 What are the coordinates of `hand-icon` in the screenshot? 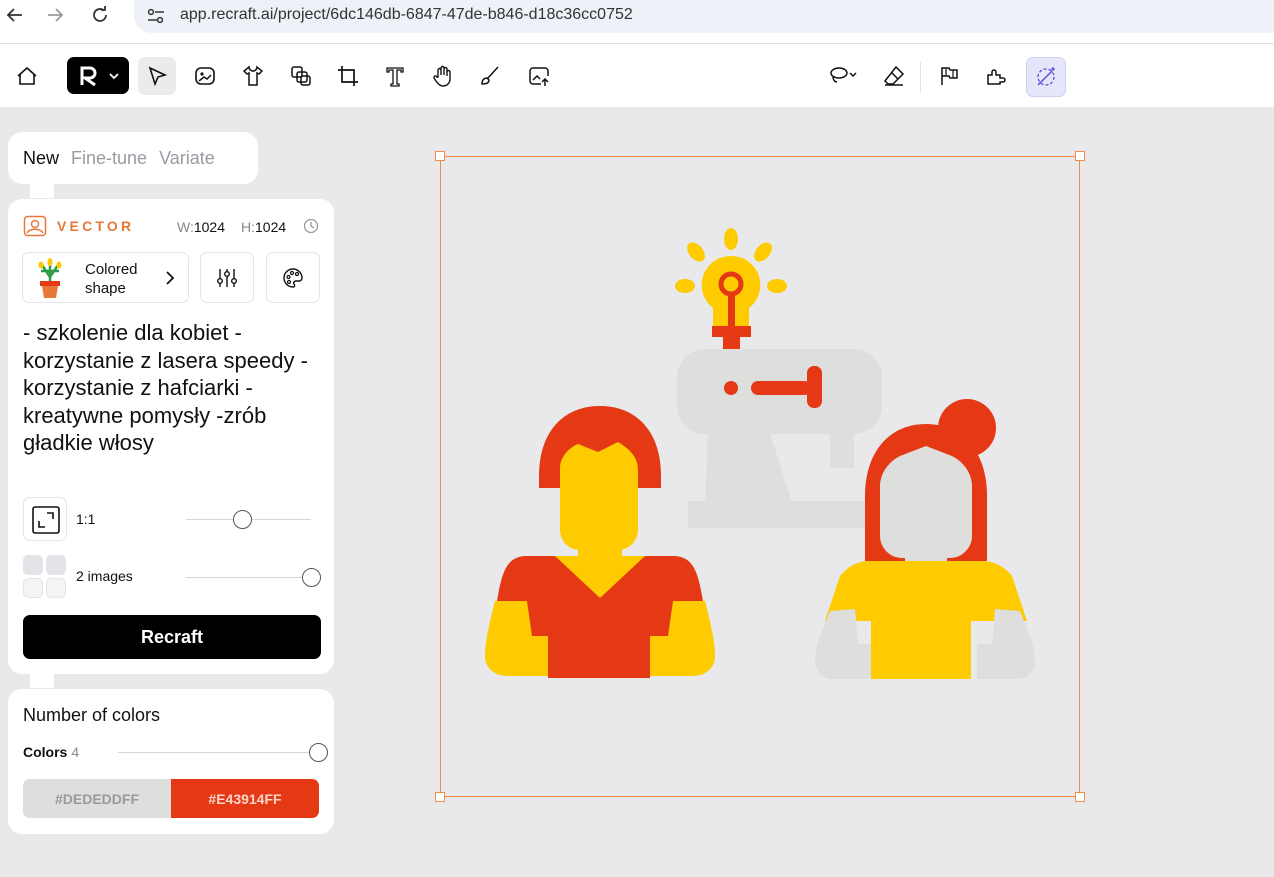 It's located at (443, 76).